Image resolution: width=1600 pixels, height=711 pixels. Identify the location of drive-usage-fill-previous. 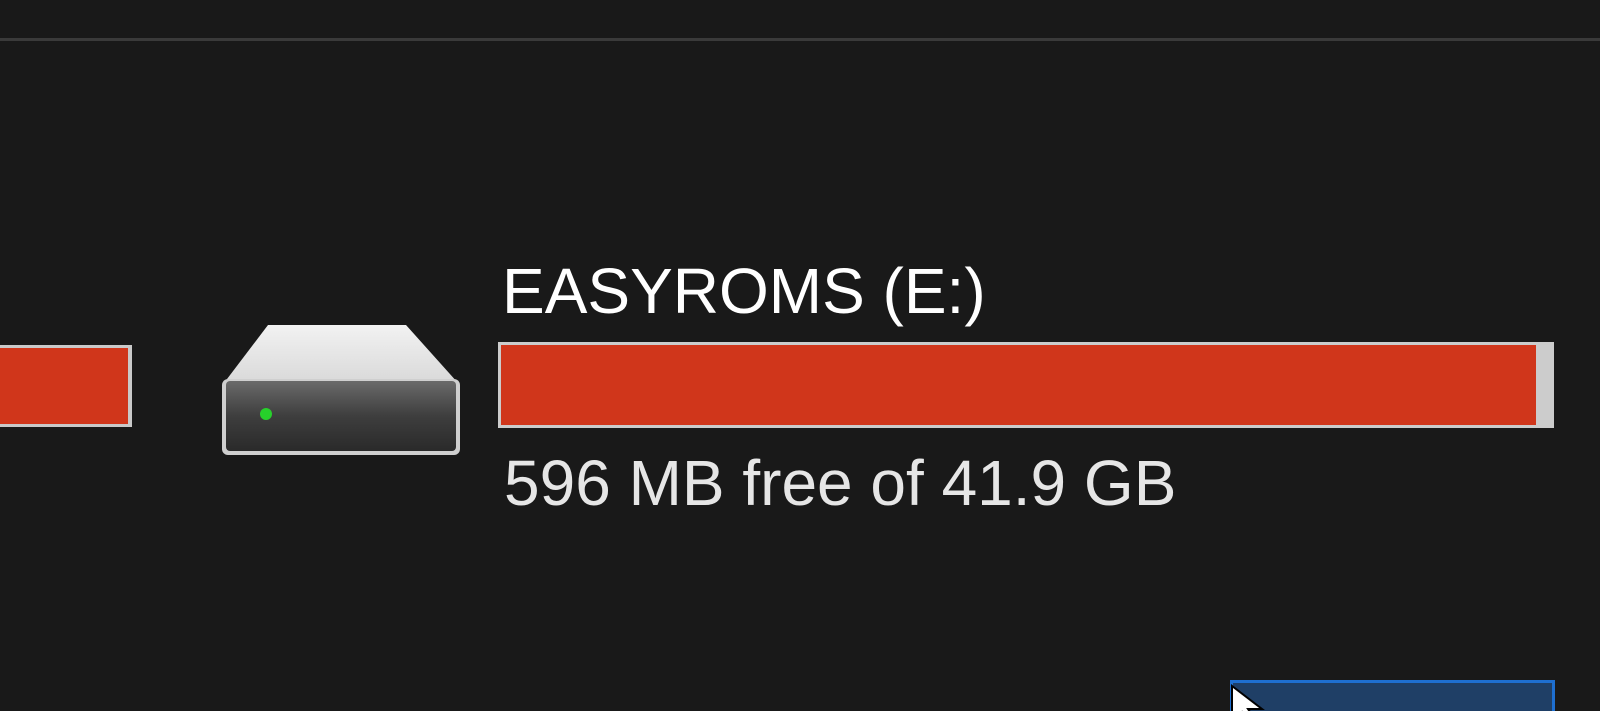
(64, 386).